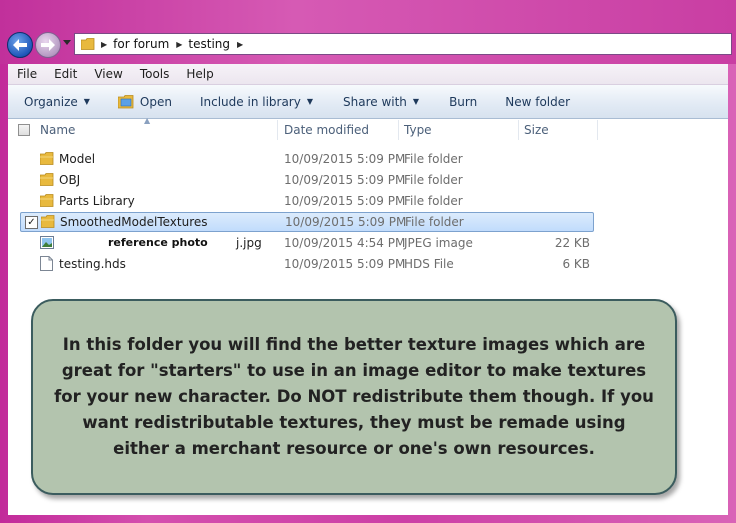 The width and height of the screenshot is (736, 523). Describe the element at coordinates (368, 32) in the screenshot. I see `title-bar: ▶ for forum ▶ testing ▶` at that location.